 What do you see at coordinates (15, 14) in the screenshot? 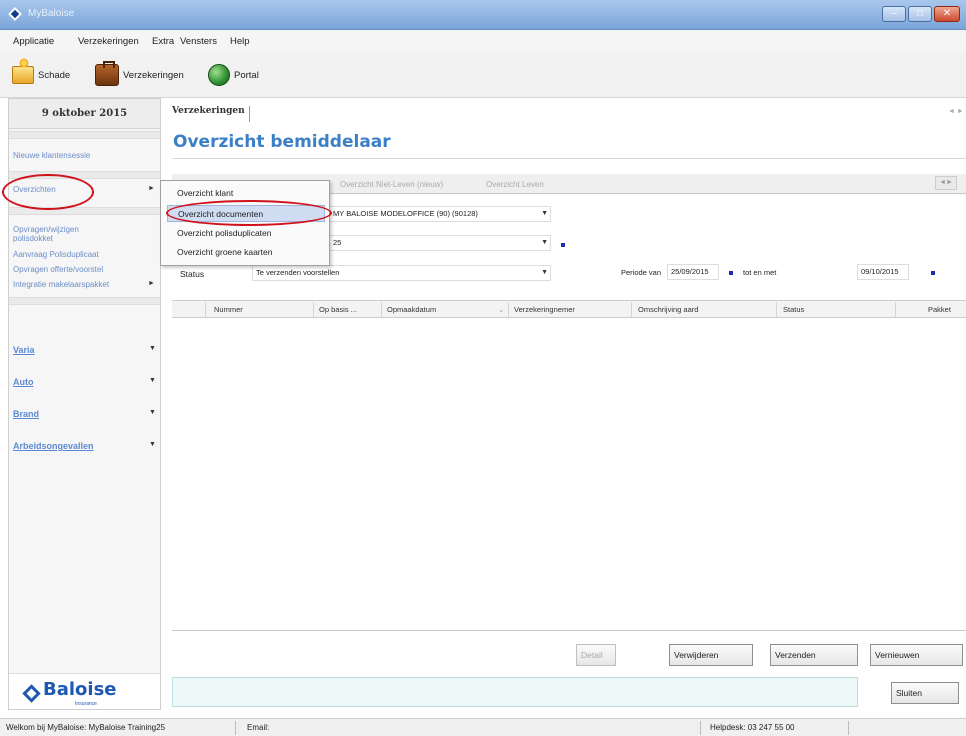
I see `app-icon` at bounding box center [15, 14].